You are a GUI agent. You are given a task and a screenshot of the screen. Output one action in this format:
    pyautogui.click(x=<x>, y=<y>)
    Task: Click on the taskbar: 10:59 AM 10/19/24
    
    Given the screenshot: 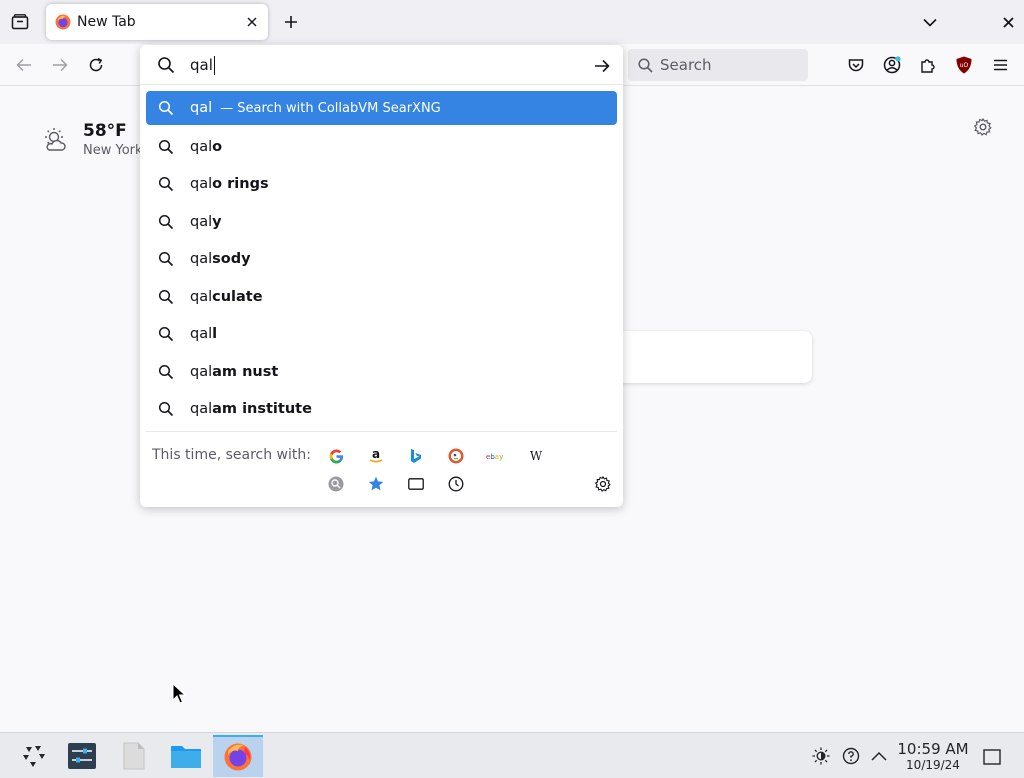 What is the action you would take?
    pyautogui.click(x=512, y=755)
    